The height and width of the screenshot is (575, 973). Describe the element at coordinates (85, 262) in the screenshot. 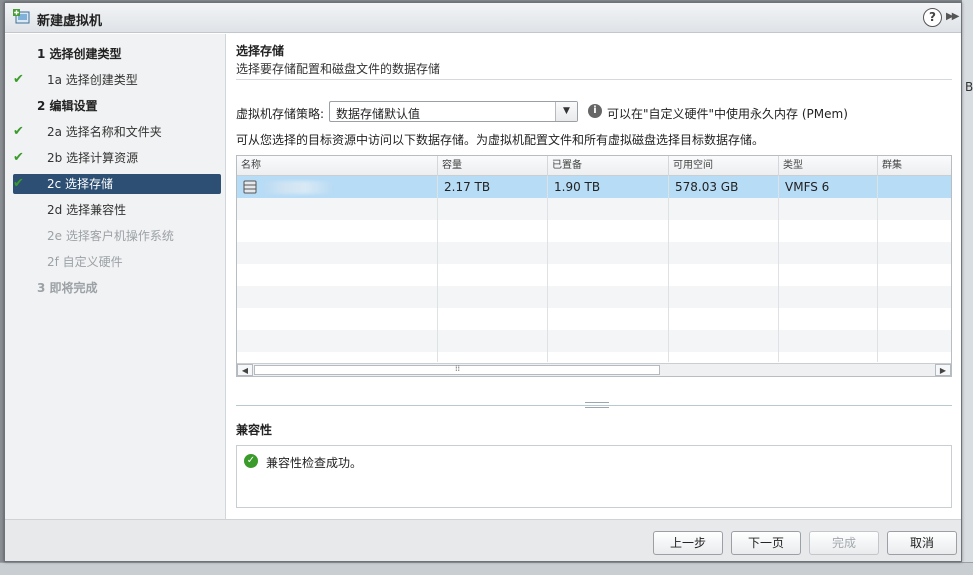

I see `nav-step-label: 2f 自定义硬件` at that location.